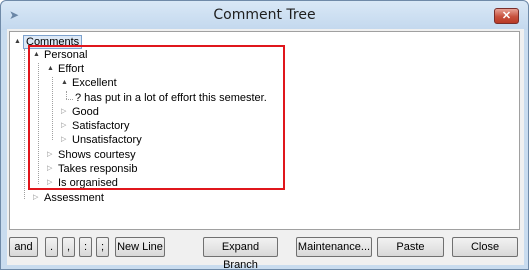  What do you see at coordinates (51, 247) in the screenshot?
I see `period-button: .` at bounding box center [51, 247].